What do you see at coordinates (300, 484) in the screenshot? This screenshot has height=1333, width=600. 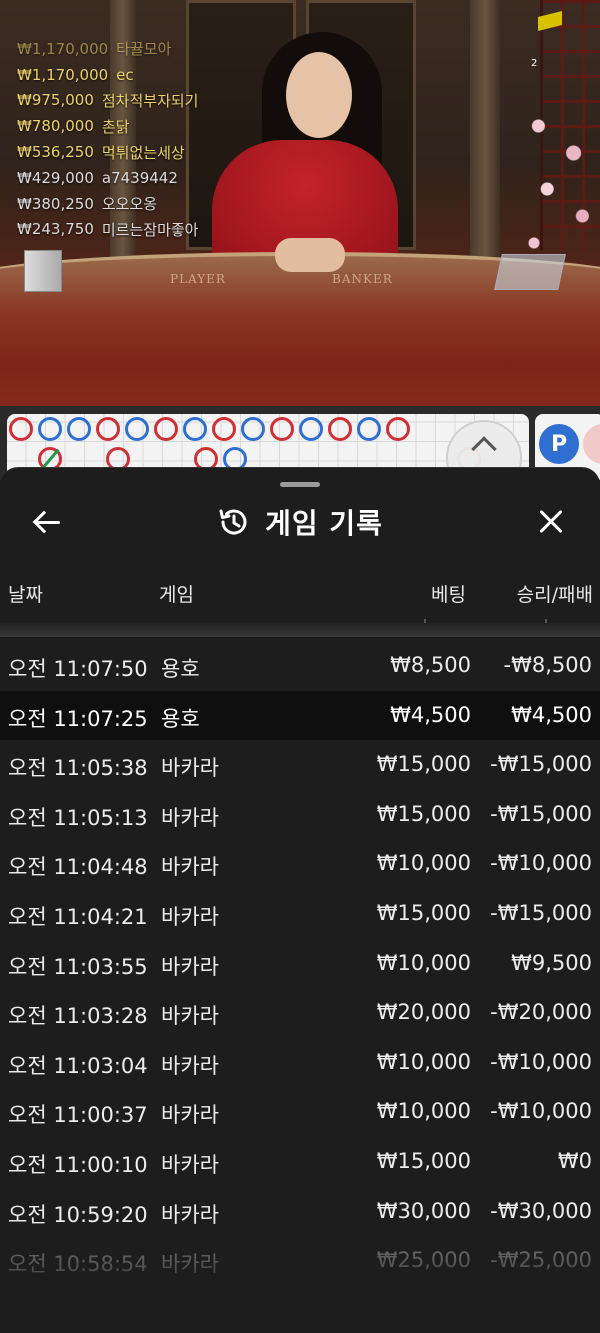 I see `sheet-drag-handle` at bounding box center [300, 484].